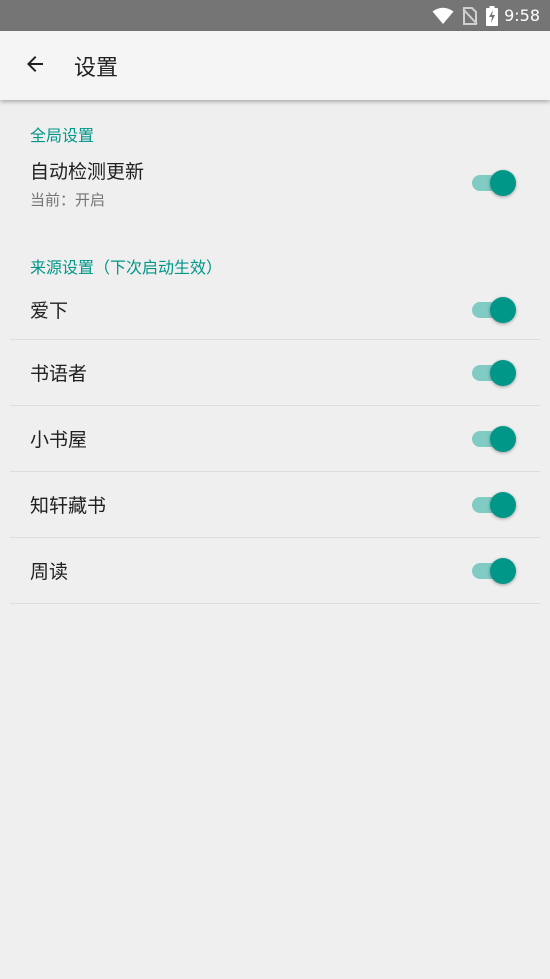 The height and width of the screenshot is (979, 550). Describe the element at coordinates (275, 505) in the screenshot. I see `source-row-zhixuan: 知轩藏书` at that location.